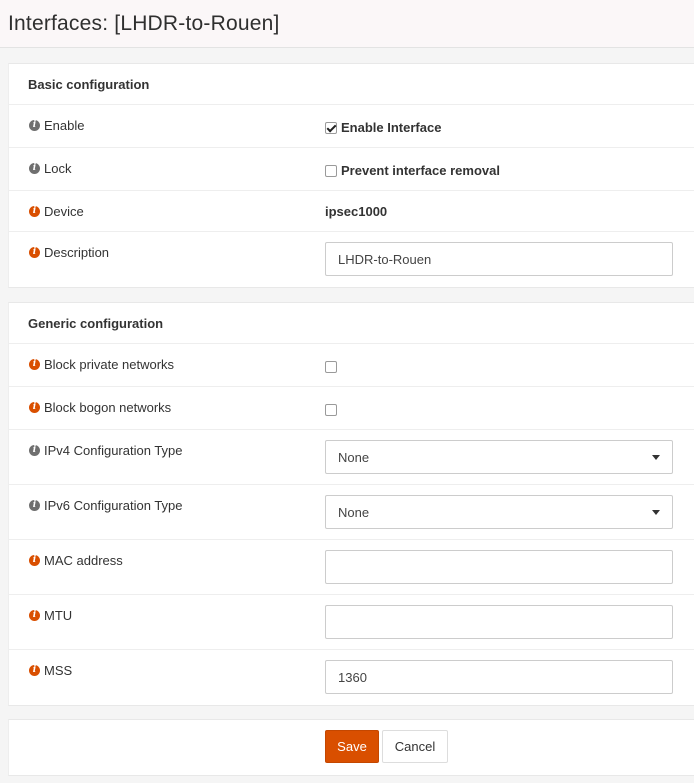 Image resolution: width=694 pixels, height=783 pixels. What do you see at coordinates (64, 211) in the screenshot?
I see `device-label: Device` at bounding box center [64, 211].